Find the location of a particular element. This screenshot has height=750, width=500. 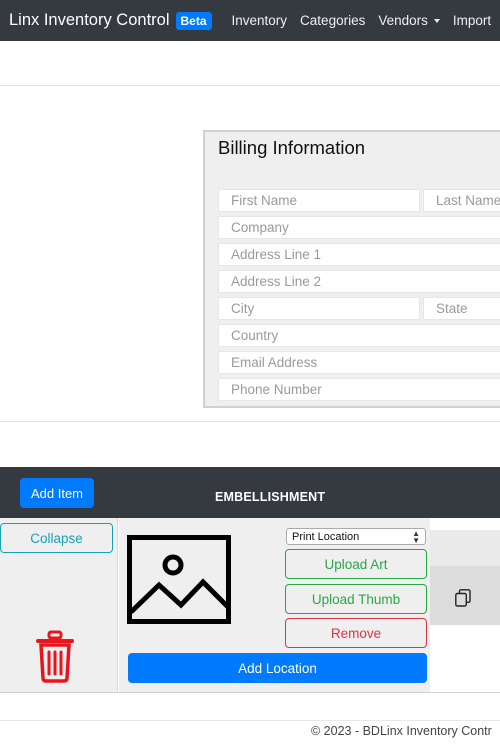

nav-inventory: Inventory is located at coordinates (260, 20).